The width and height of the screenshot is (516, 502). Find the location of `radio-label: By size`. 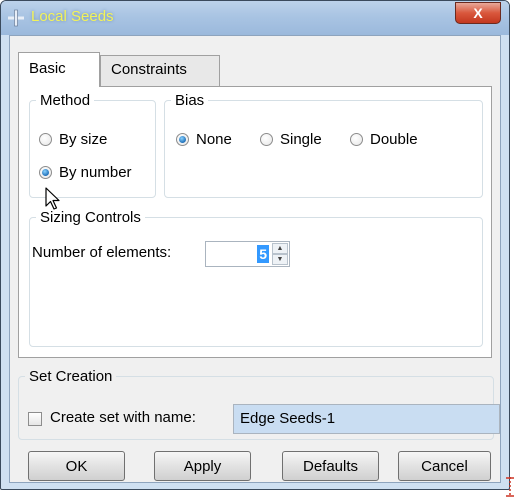

radio-label: By size is located at coordinates (83, 139).